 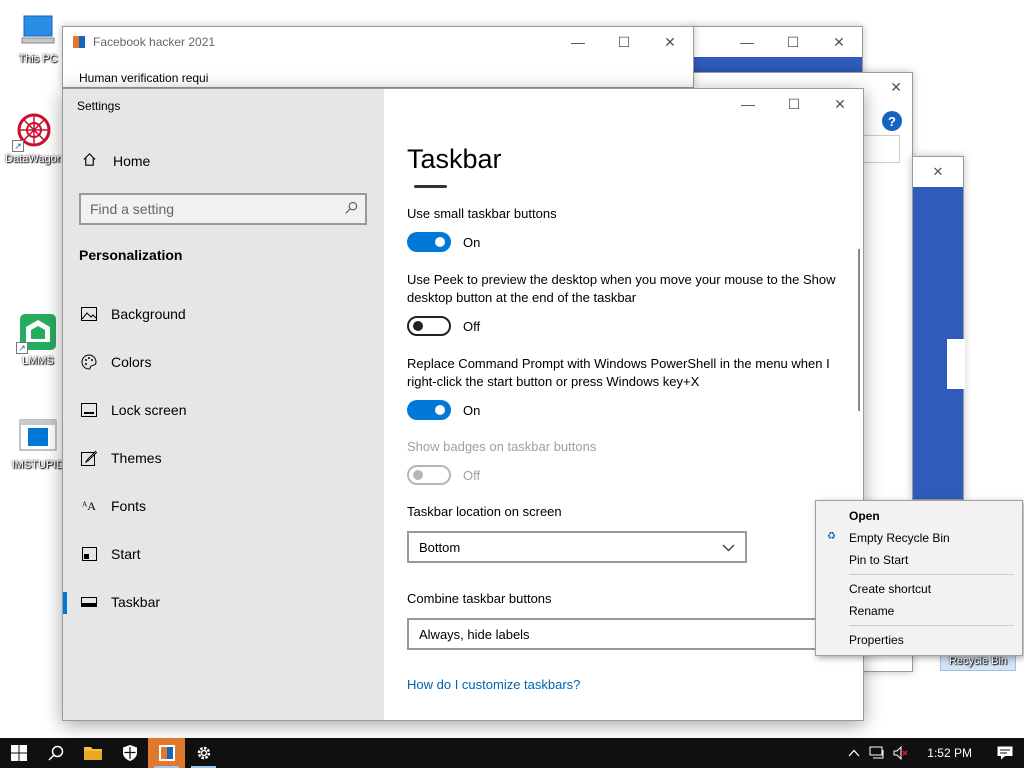 I want to click on title-underline, so click(x=430, y=186).